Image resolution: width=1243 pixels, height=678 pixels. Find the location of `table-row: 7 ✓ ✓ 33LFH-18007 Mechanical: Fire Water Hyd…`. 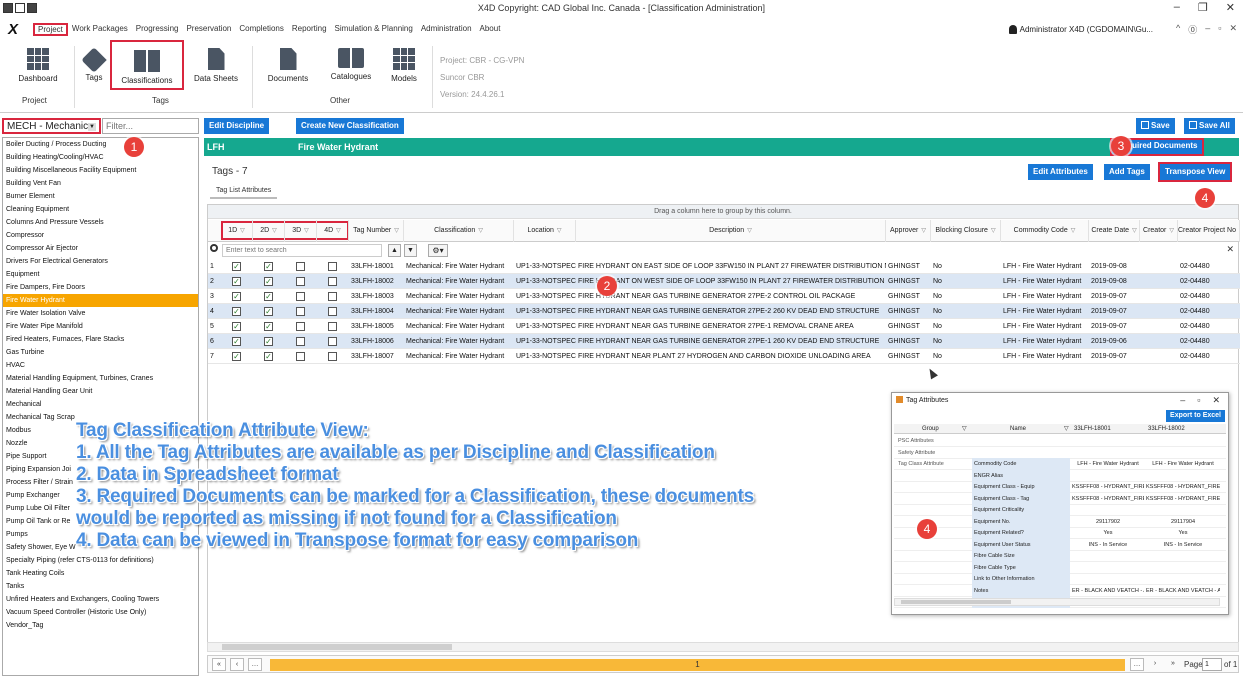

table-row: 7 ✓ ✓ 33LFH-18007 Mechanical: Fire Water Hyd… is located at coordinates (724, 356).